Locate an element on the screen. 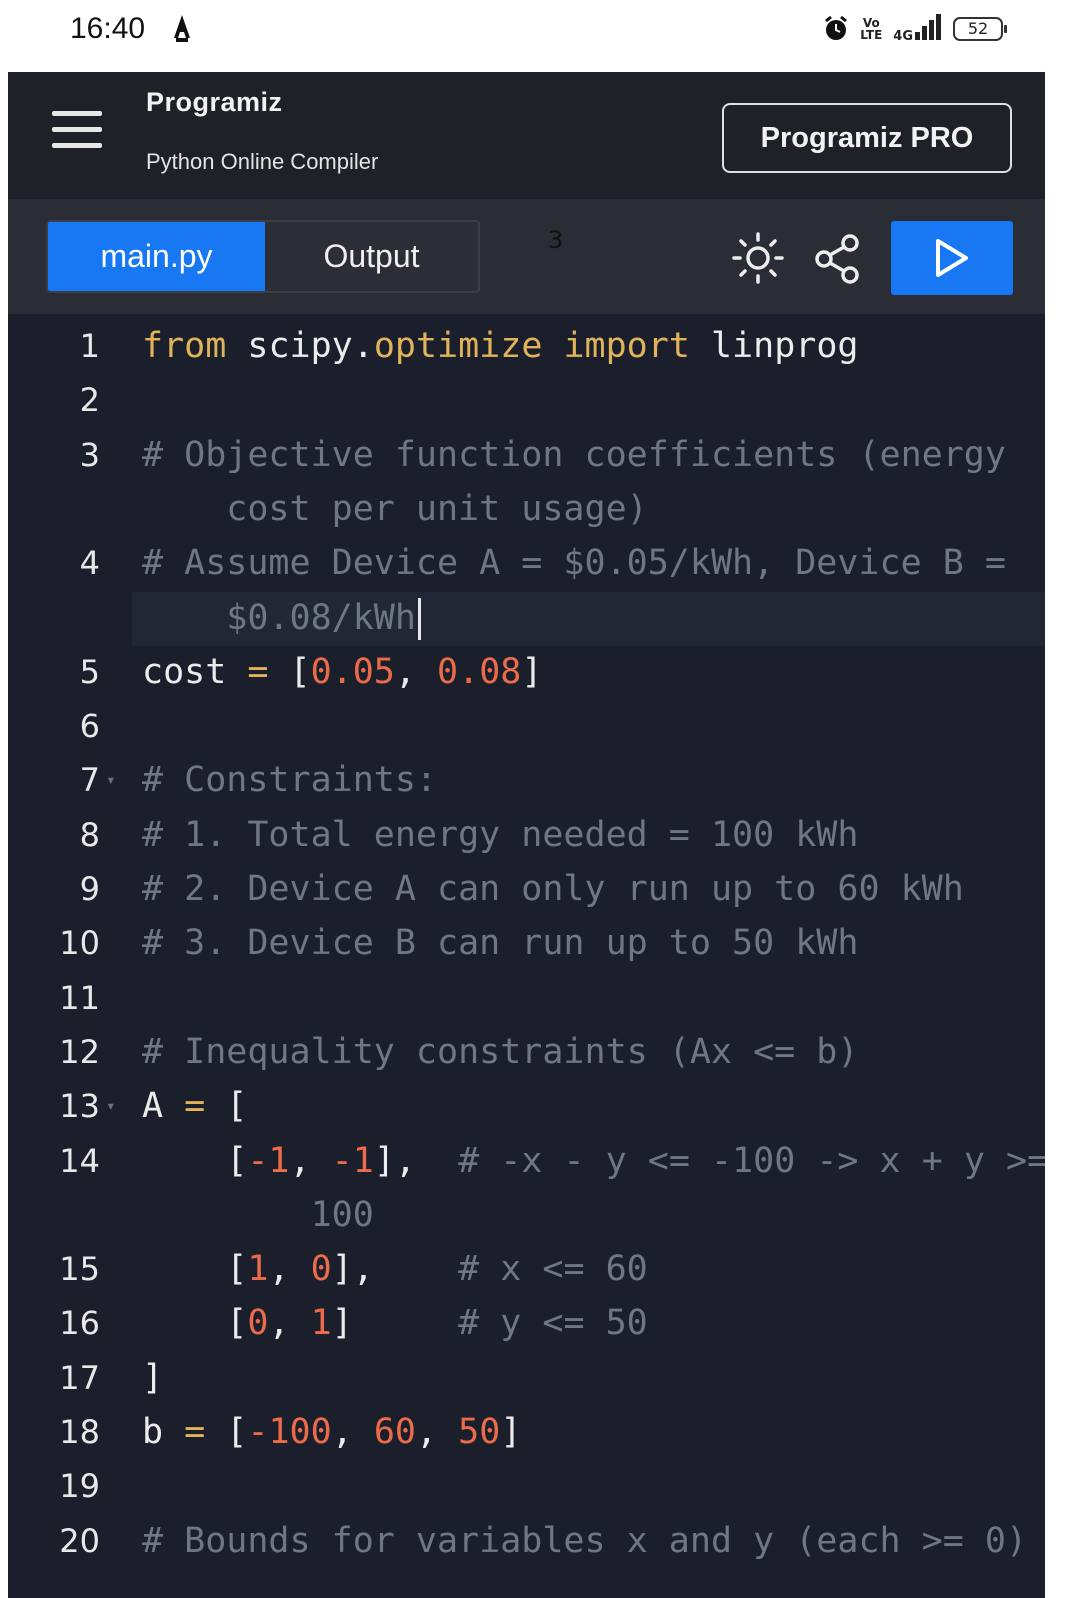 This screenshot has width=1065, height=1598. editor-toolbar: main.py Output is located at coordinates (526, 256).